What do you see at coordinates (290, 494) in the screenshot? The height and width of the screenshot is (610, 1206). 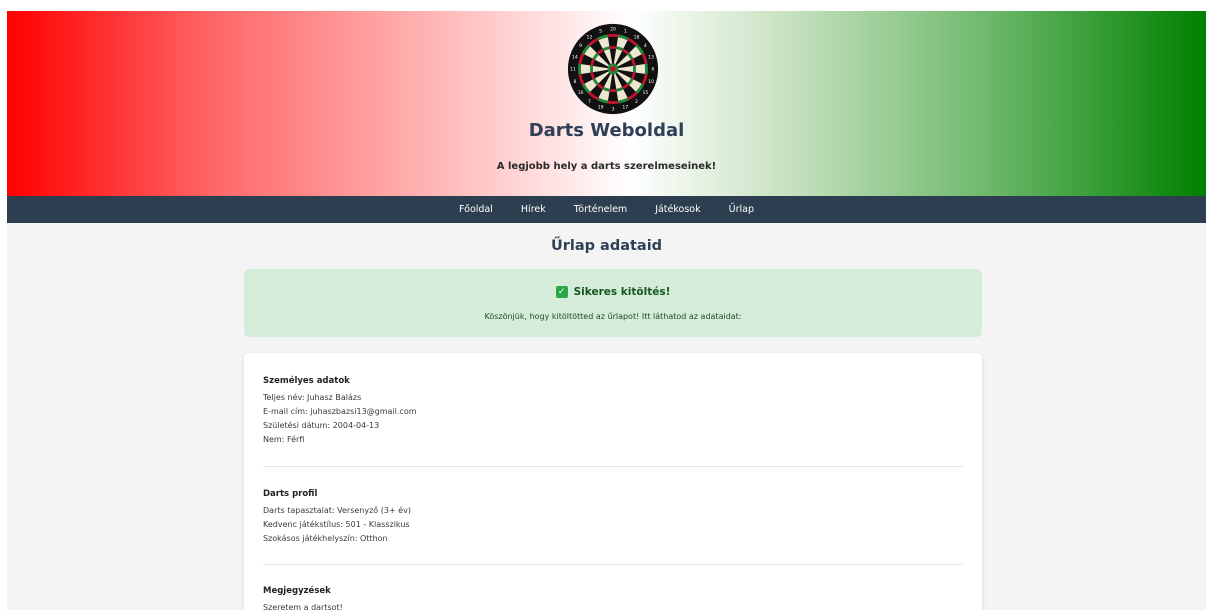 I see `section-title: Darts profil` at bounding box center [290, 494].